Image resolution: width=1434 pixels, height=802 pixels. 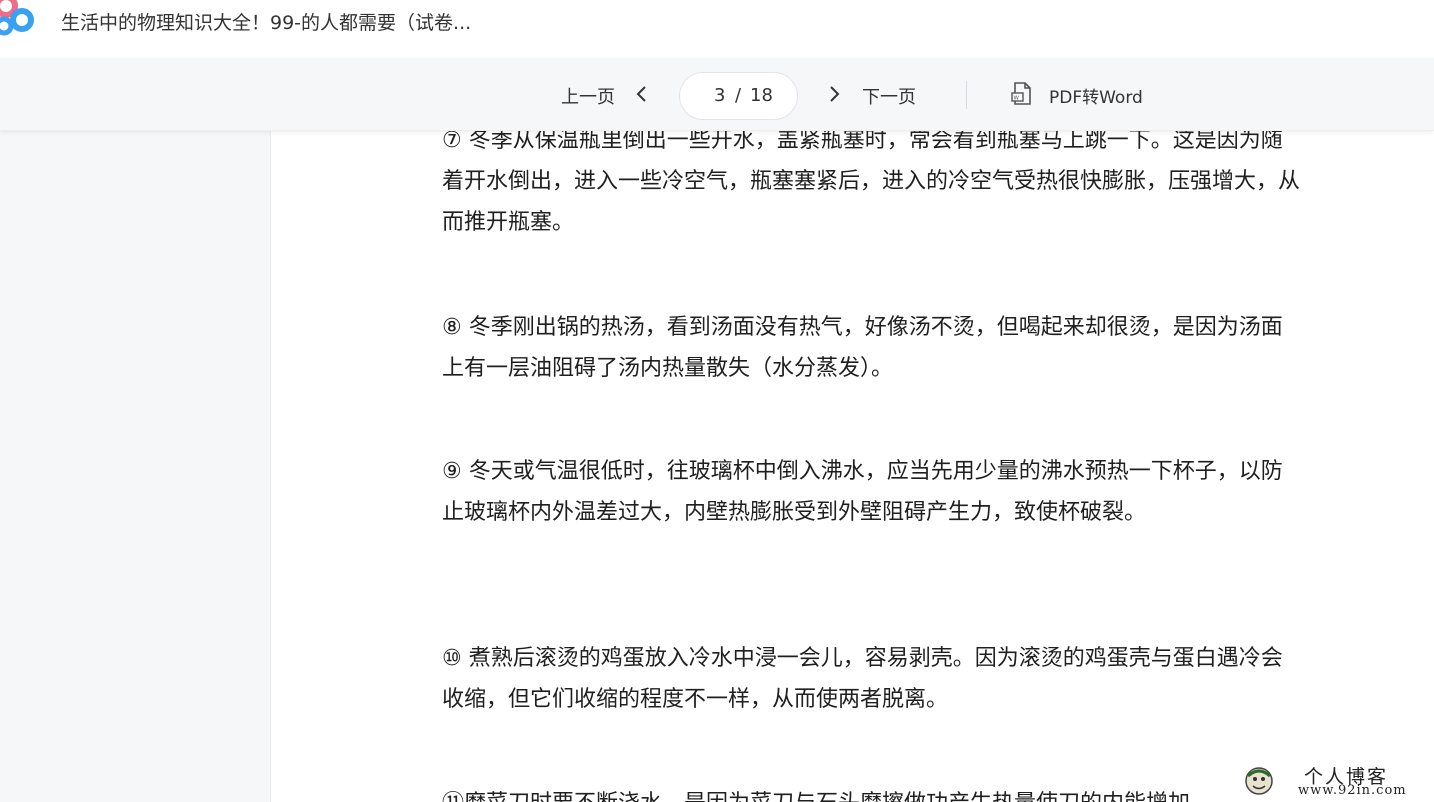 I want to click on svg-text: W, so click(x=1017, y=99).